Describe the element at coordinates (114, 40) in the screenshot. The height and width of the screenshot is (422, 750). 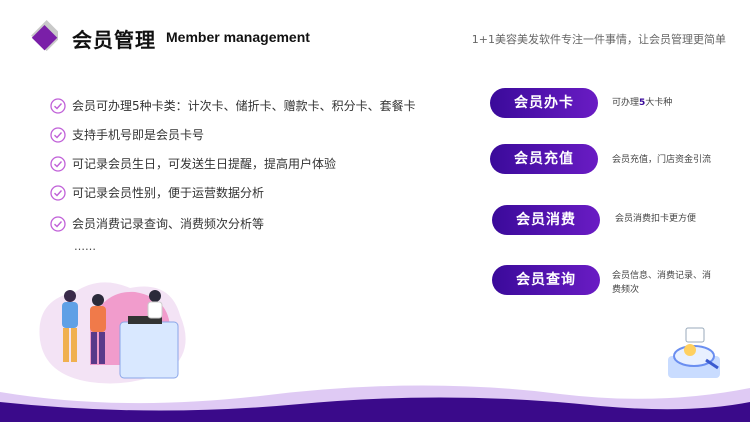
I see `page-title: 会员管理` at that location.